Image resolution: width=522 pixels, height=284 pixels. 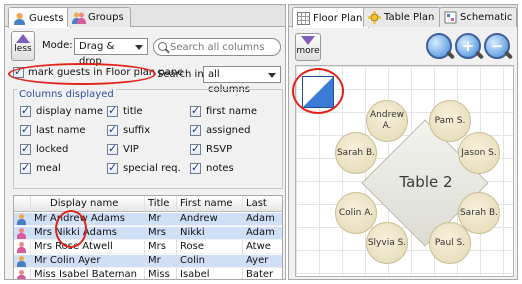 What do you see at coordinates (67, 260) in the screenshot?
I see `cell-display-name: Mr Colin Ayer` at bounding box center [67, 260].